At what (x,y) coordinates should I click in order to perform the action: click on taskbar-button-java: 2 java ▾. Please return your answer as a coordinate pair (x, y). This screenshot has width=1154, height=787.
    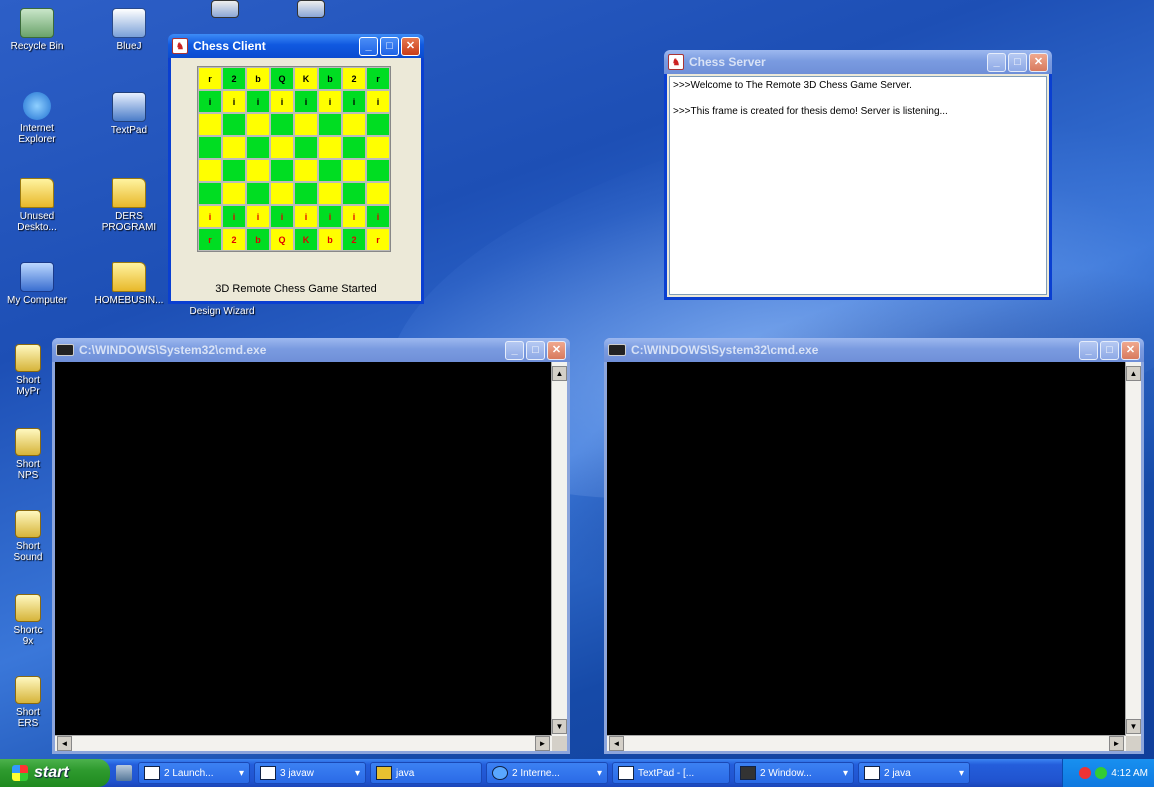
    Looking at the image, I should click on (914, 773).